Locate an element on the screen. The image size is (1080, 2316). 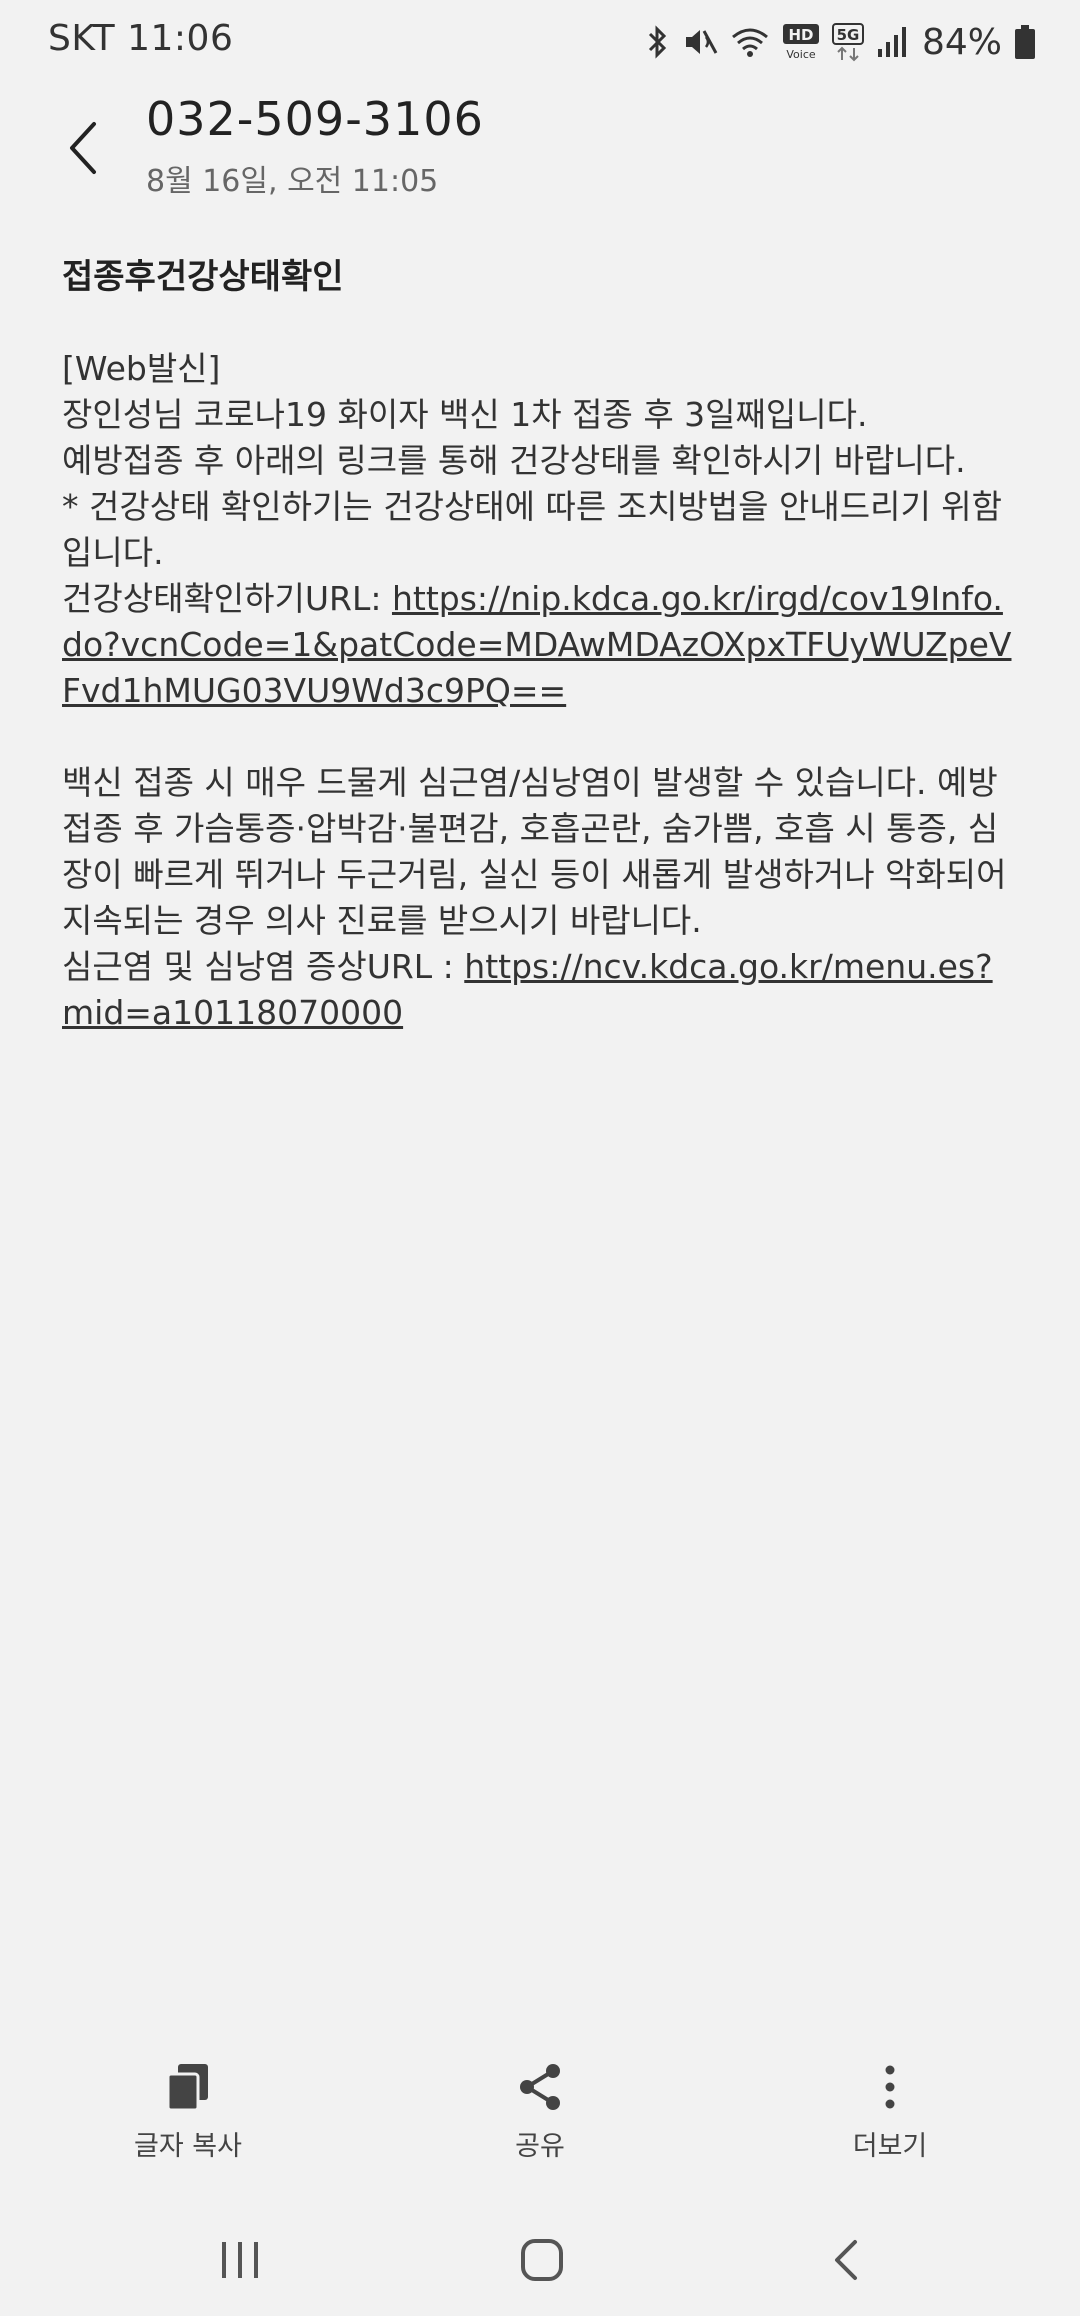
message-line: * 건강상태 확인하기는 건강상태에 따른 조치방법을 안내드리기 위함입니다. is located at coordinates (532, 529).